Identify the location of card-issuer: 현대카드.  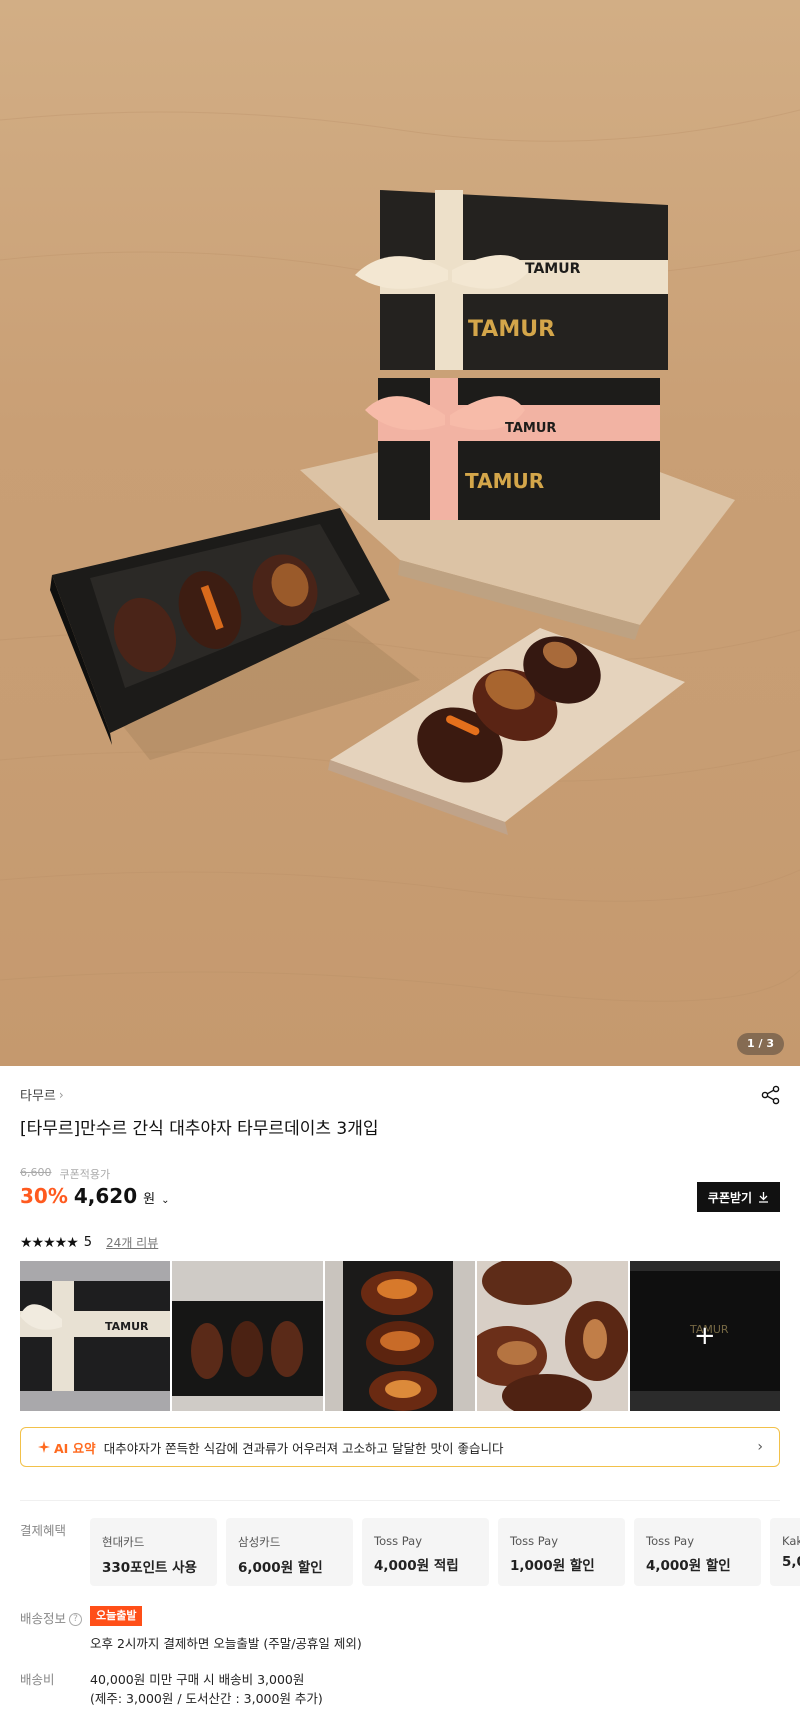
(123, 1542).